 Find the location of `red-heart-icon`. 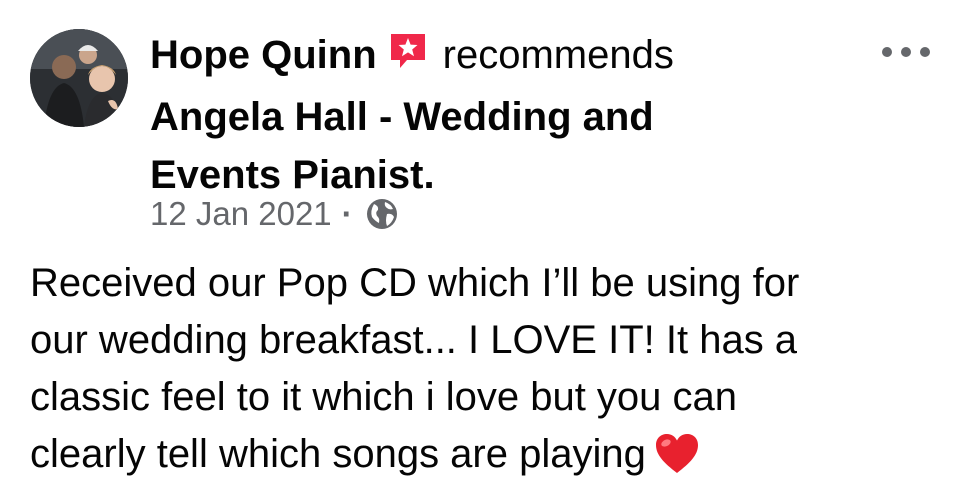

red-heart-icon is located at coordinates (677, 462).